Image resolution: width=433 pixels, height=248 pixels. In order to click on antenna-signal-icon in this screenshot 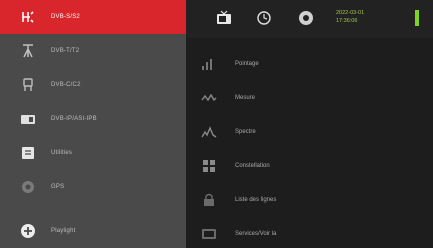, I will do `click(28, 17)`.